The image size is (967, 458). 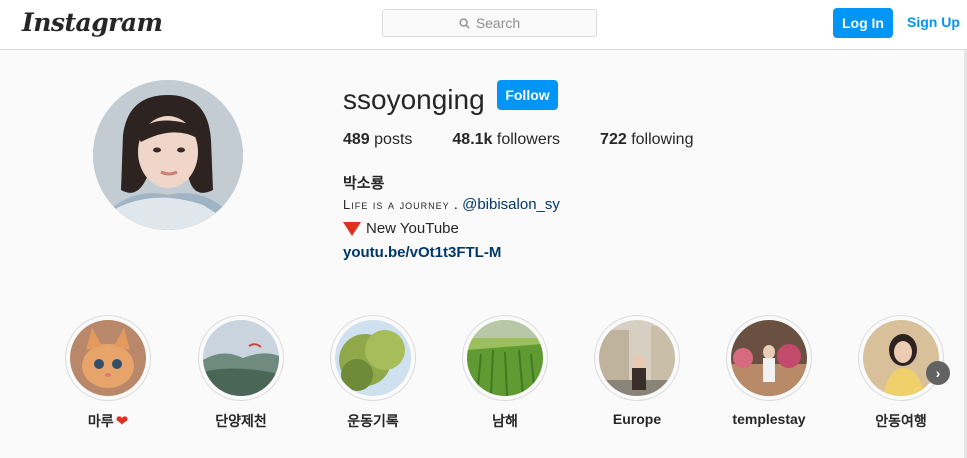 What do you see at coordinates (527, 95) in the screenshot?
I see `follow-button: Follow` at bounding box center [527, 95].